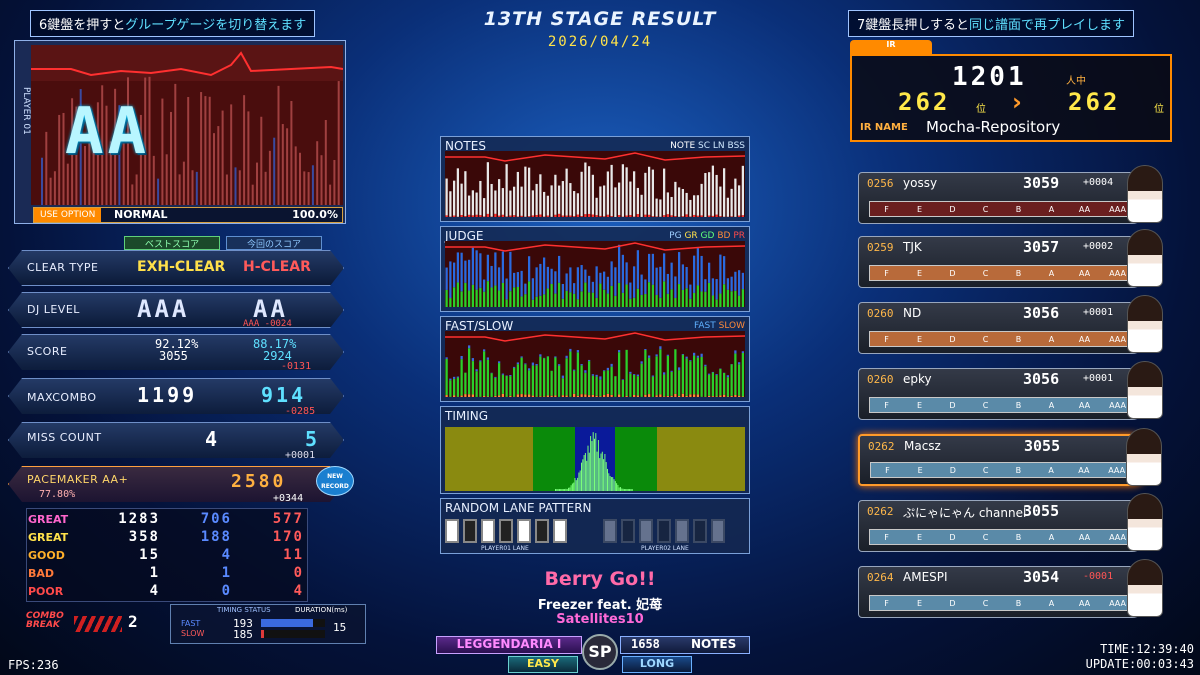 Image resolution: width=1200 pixels, height=675 pixels. What do you see at coordinates (298, 573) in the screenshot?
I see `judge-slow: 0` at bounding box center [298, 573].